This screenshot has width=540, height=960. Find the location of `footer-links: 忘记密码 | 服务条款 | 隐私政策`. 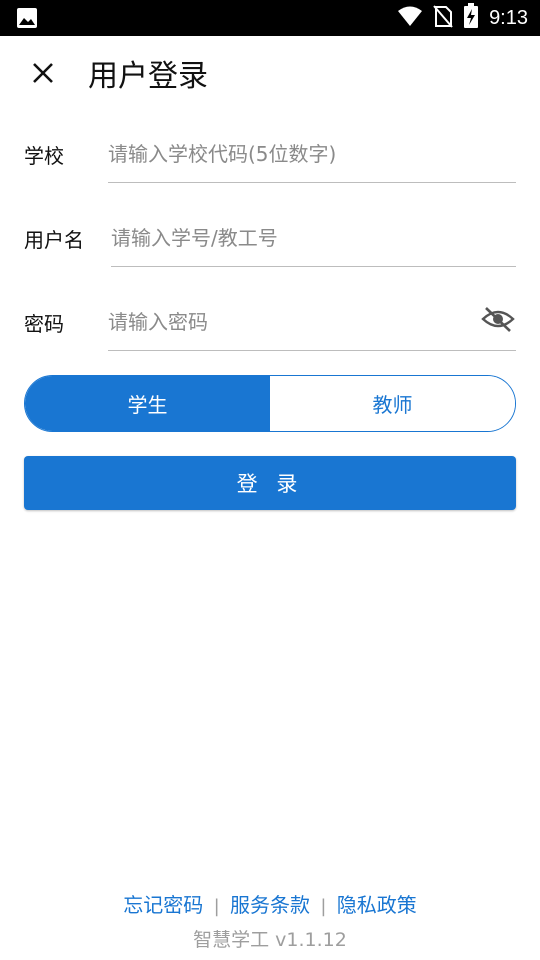

footer-links: 忘记密码 | 服务条款 | 隐私政策 is located at coordinates (270, 903).